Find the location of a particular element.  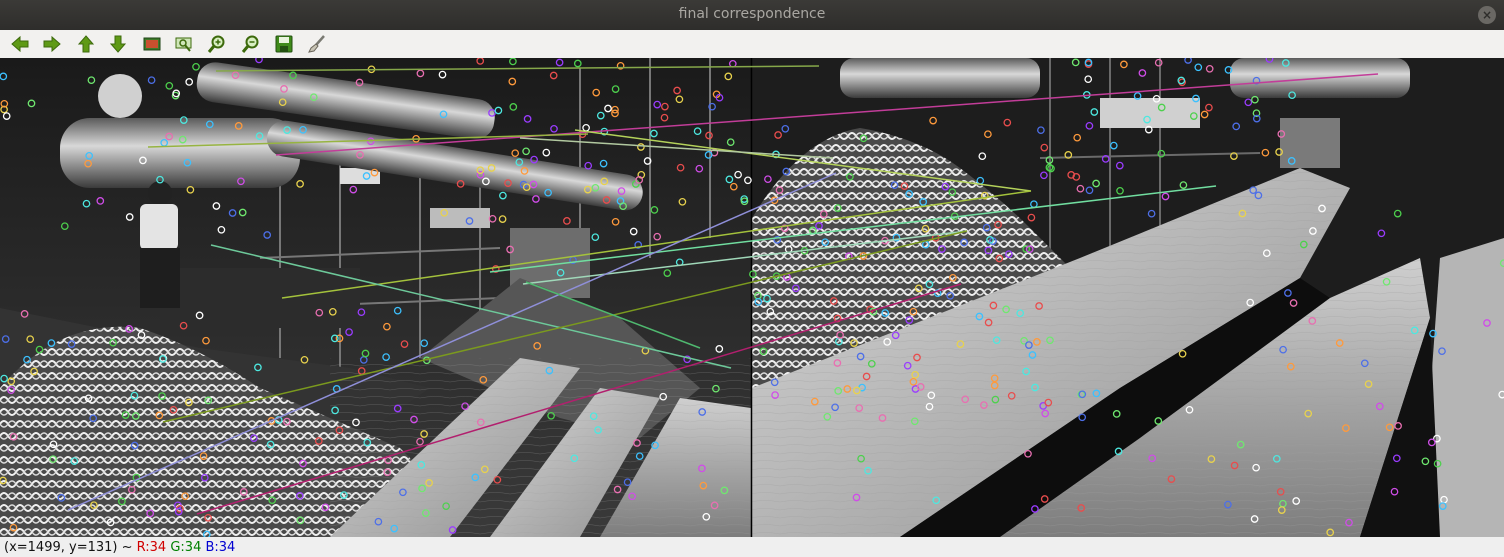

pan-down-button is located at coordinates (118, 44).